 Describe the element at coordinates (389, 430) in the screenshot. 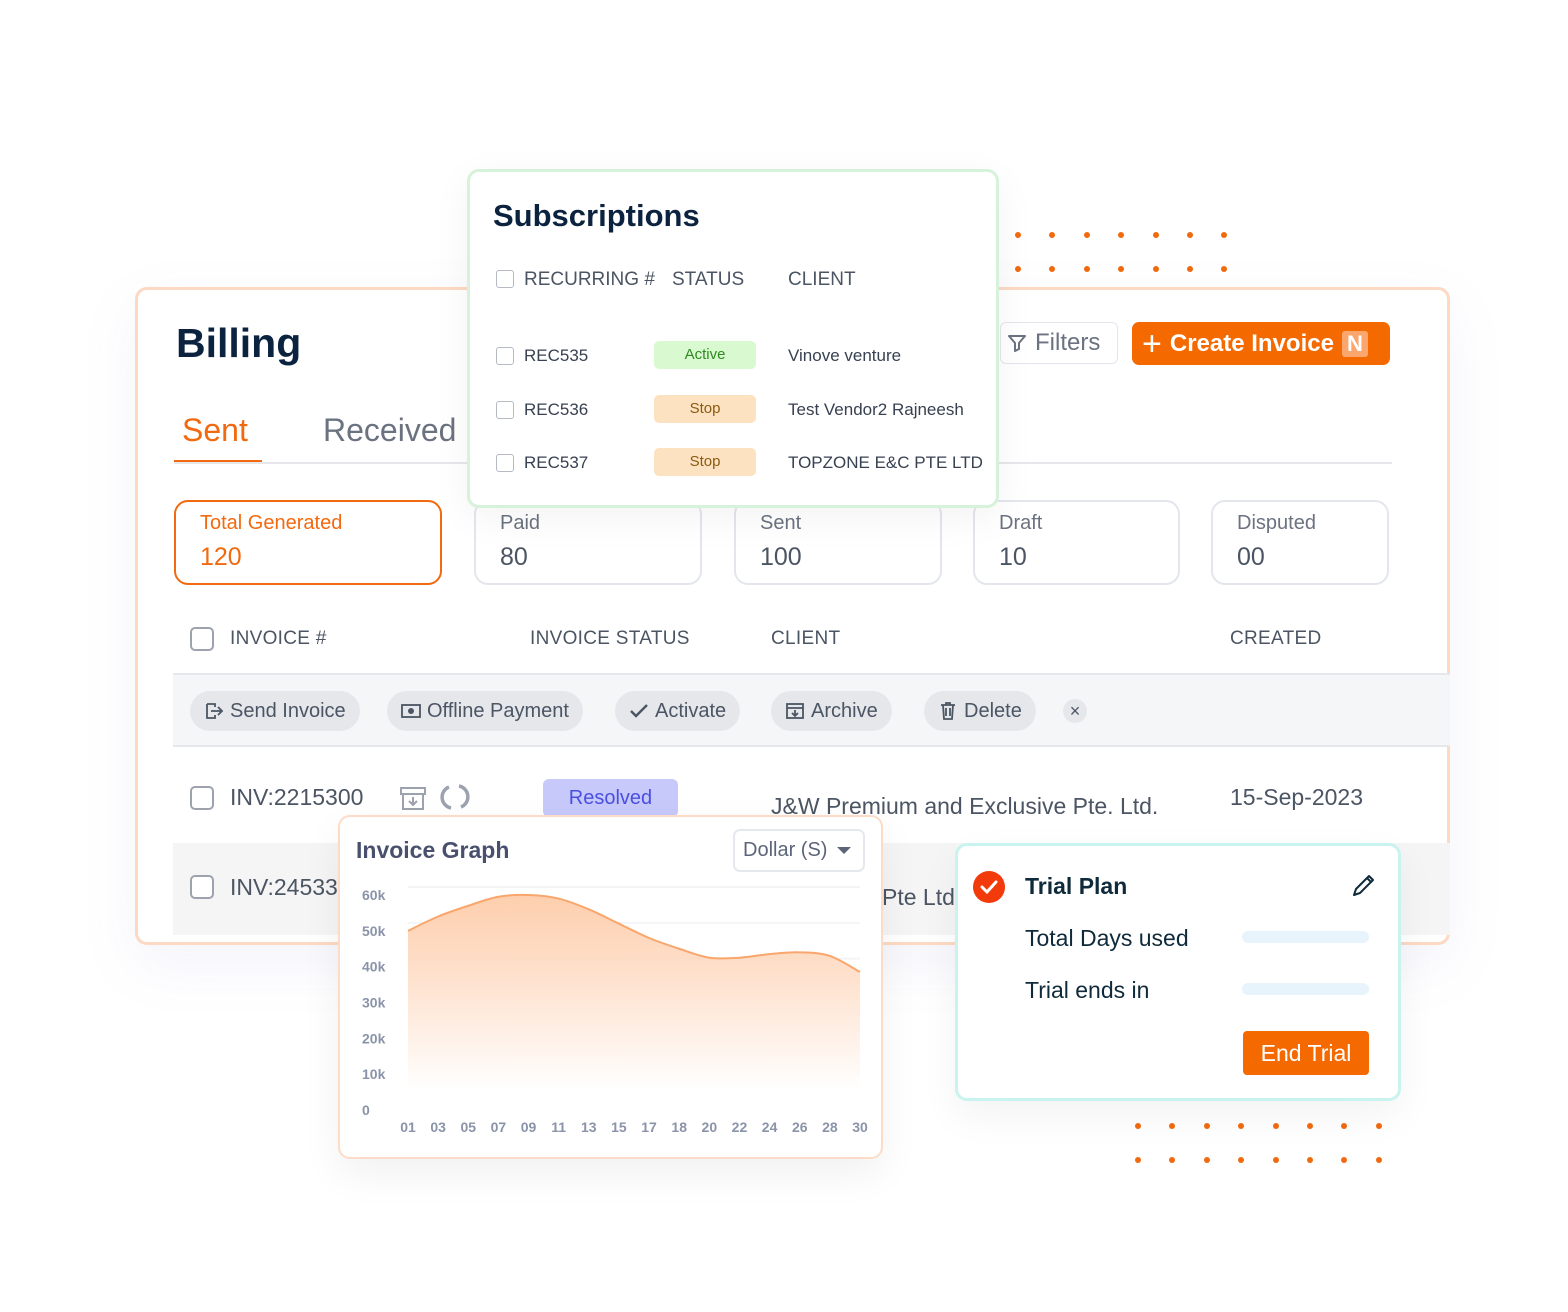

I see `tab-received: Received` at that location.